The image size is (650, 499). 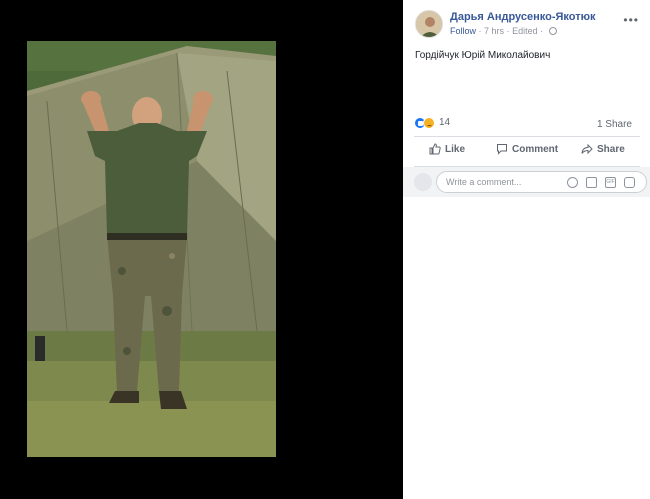 I want to click on post-meta: Follow · 7 hrs · Edited ·, so click(x=503, y=31).